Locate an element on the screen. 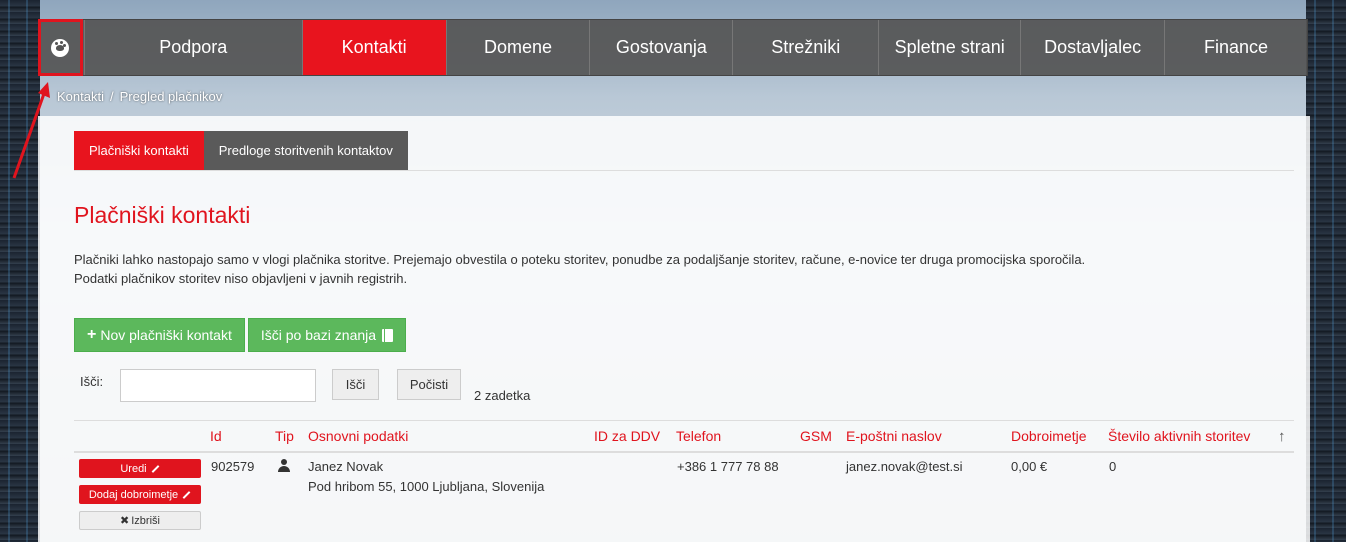  delete-button: ✖ Izbriši is located at coordinates (140, 520).